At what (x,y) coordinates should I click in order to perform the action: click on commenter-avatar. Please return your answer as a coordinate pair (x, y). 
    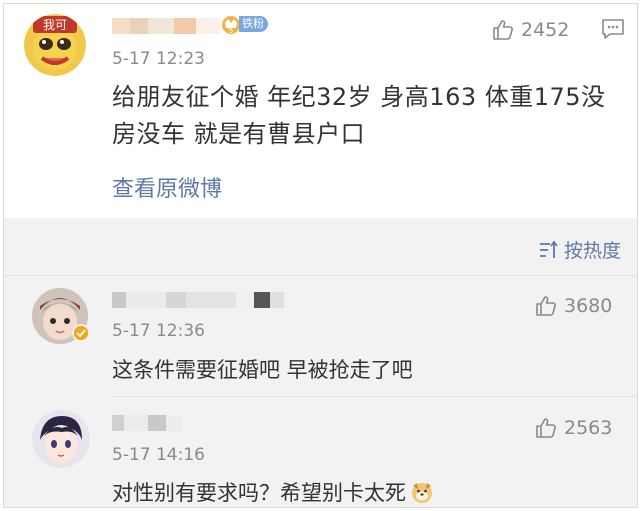
    Looking at the image, I should click on (61, 439).